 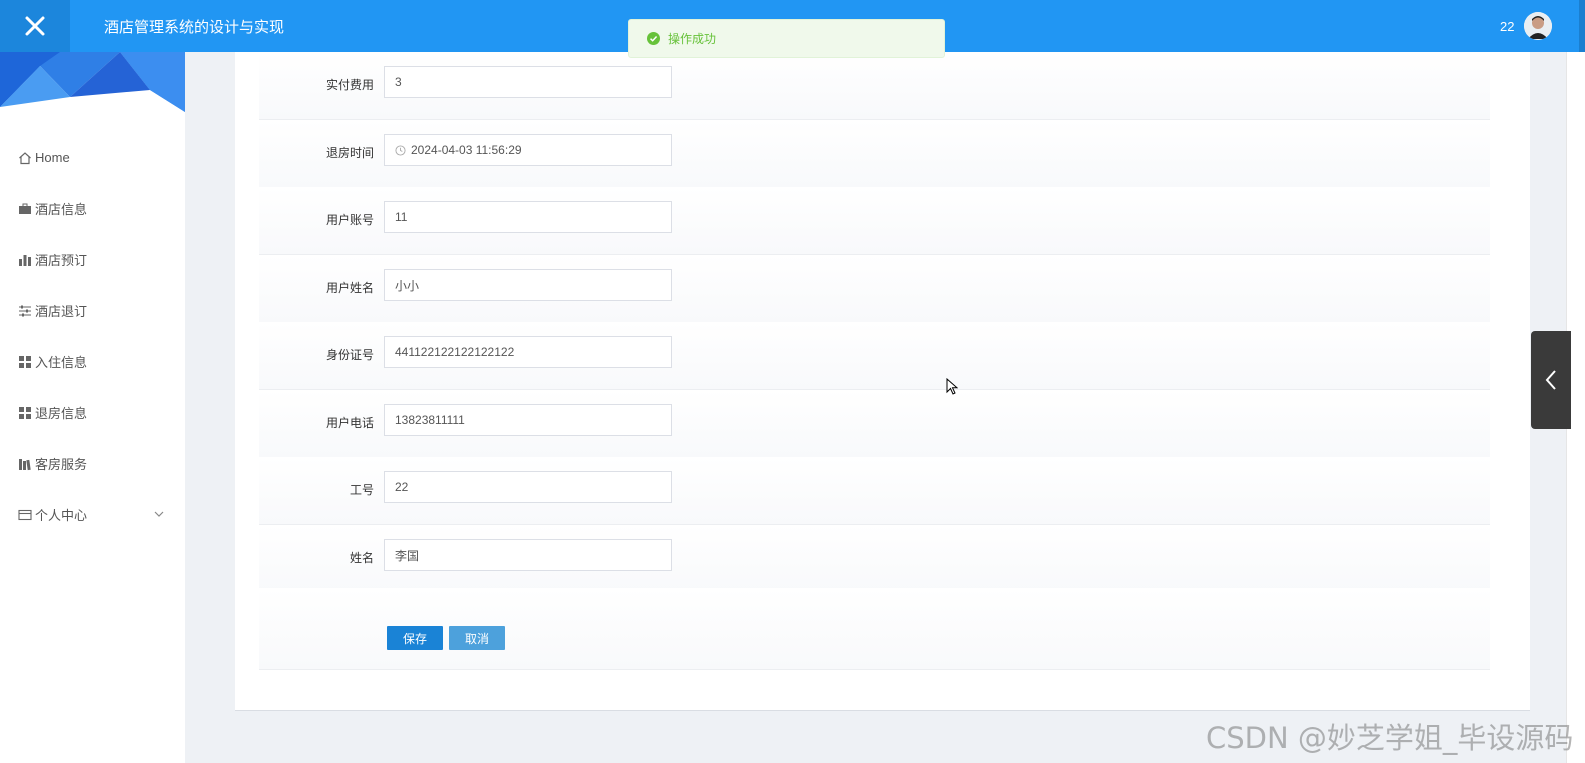 What do you see at coordinates (61, 260) in the screenshot?
I see `sidebar-item-label: 酒店预订` at bounding box center [61, 260].